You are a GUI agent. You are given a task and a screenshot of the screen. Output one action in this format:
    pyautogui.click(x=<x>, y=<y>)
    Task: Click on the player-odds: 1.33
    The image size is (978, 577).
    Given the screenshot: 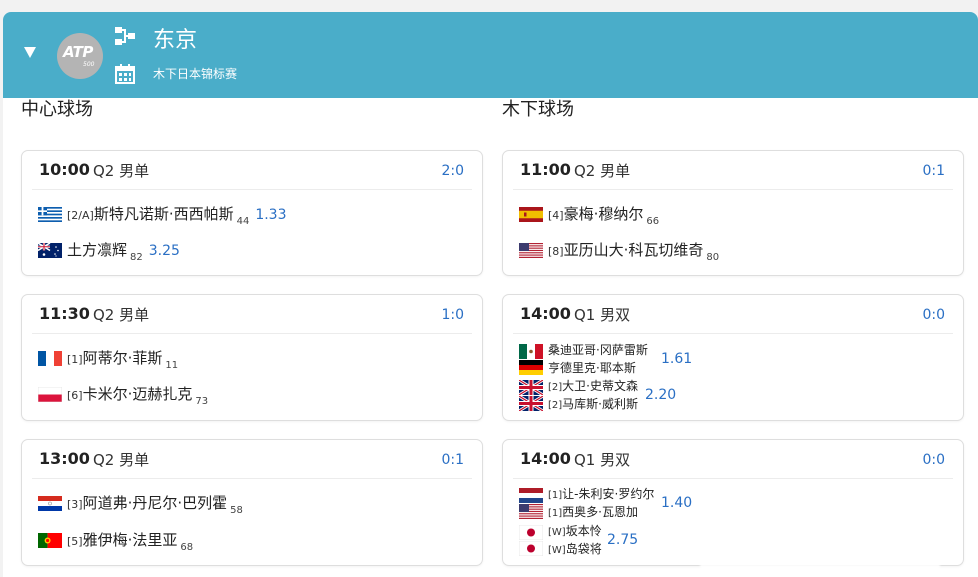 What is the action you would take?
    pyautogui.click(x=270, y=215)
    